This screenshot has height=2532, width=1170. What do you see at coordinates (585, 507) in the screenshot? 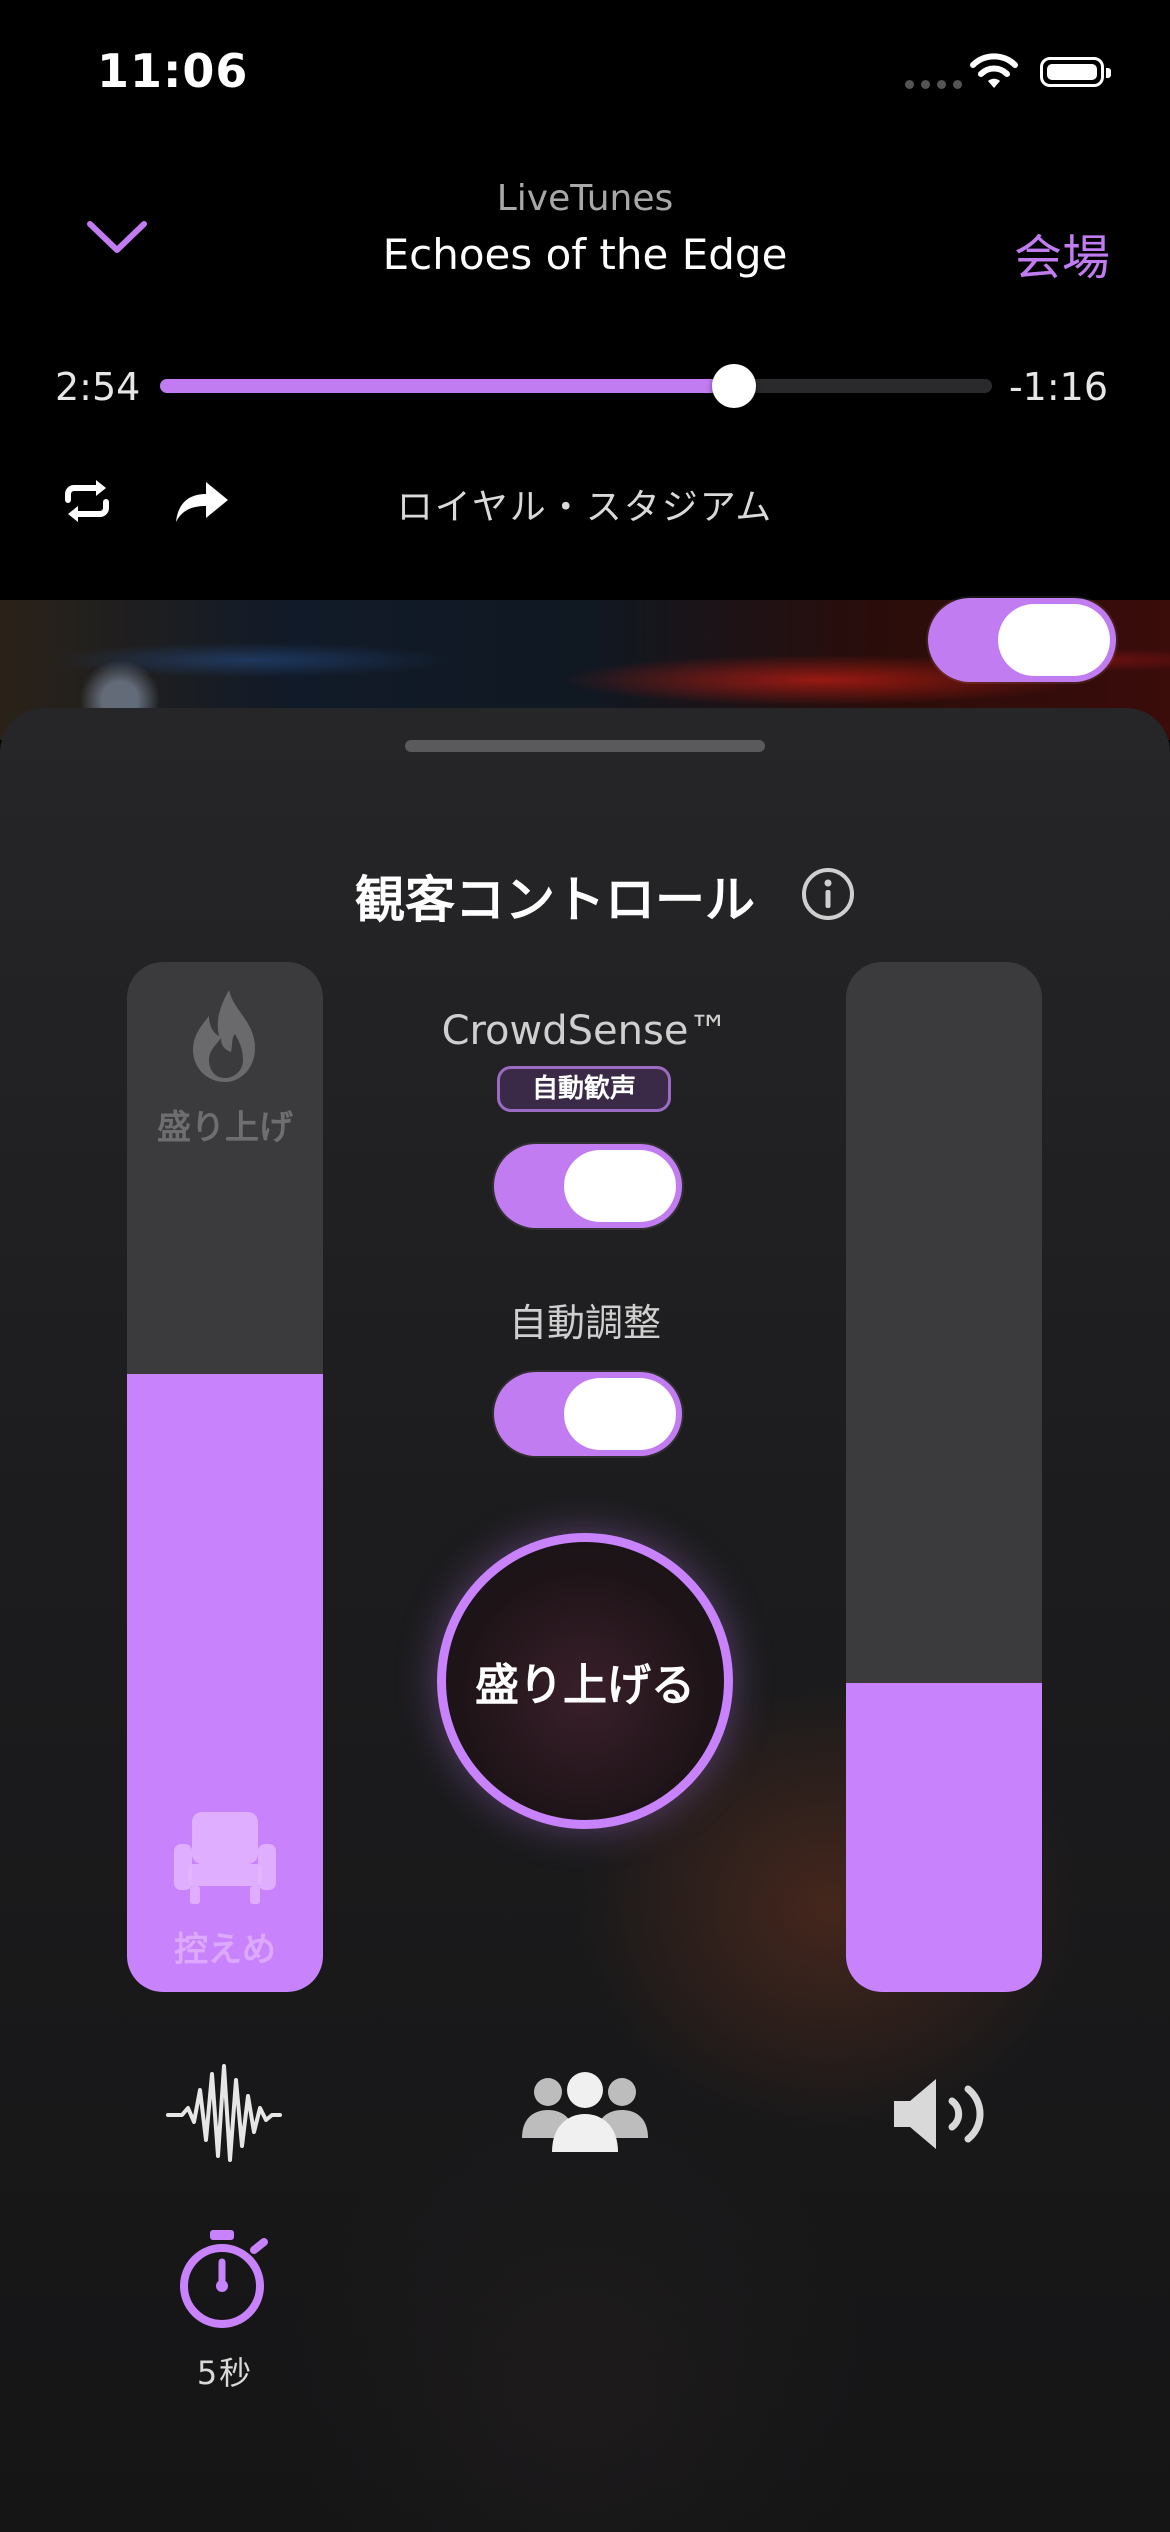
I see `venue-name: ロイヤル・スタジアム` at bounding box center [585, 507].